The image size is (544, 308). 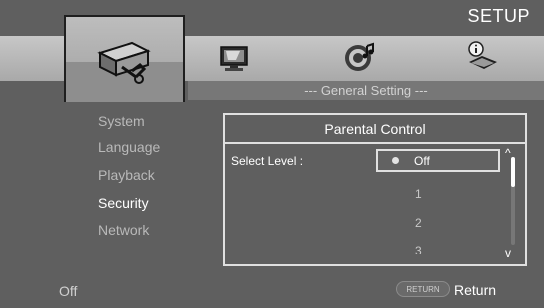 I want to click on level-option-off: Off, so click(x=438, y=160).